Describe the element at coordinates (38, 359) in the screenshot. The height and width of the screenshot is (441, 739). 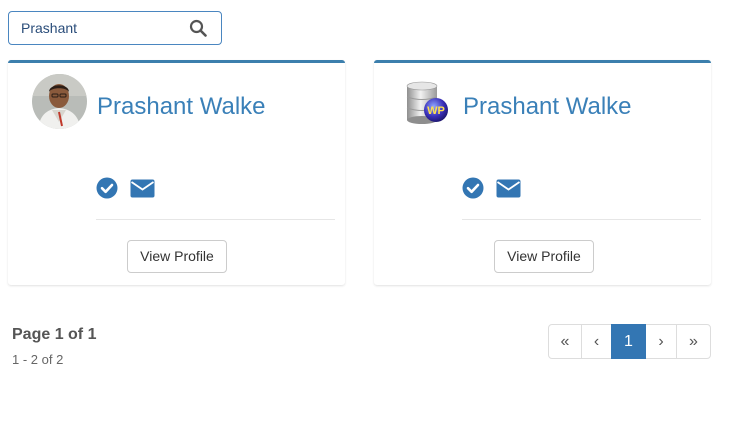
I see `results-range: 1 - 2 of 2` at that location.